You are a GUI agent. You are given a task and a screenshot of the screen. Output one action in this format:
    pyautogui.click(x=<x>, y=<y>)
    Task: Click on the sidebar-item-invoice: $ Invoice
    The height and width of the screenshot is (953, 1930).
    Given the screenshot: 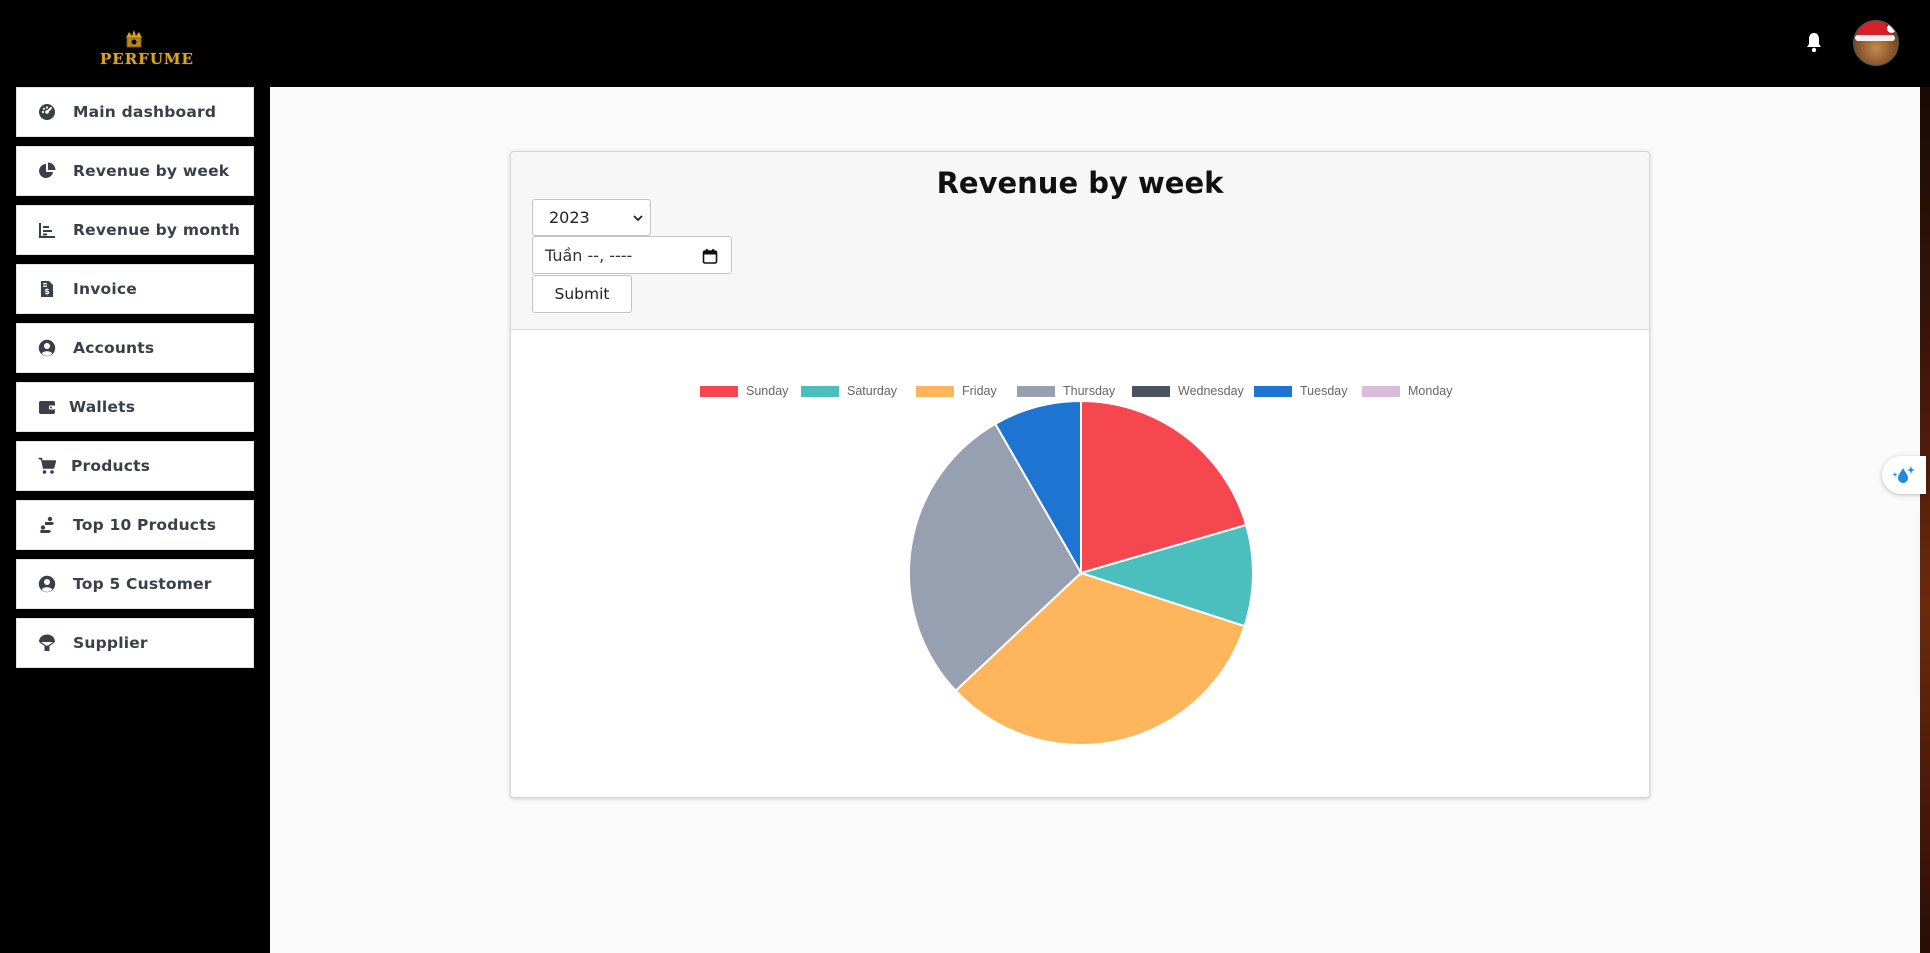 What is the action you would take?
    pyautogui.click(x=135, y=289)
    